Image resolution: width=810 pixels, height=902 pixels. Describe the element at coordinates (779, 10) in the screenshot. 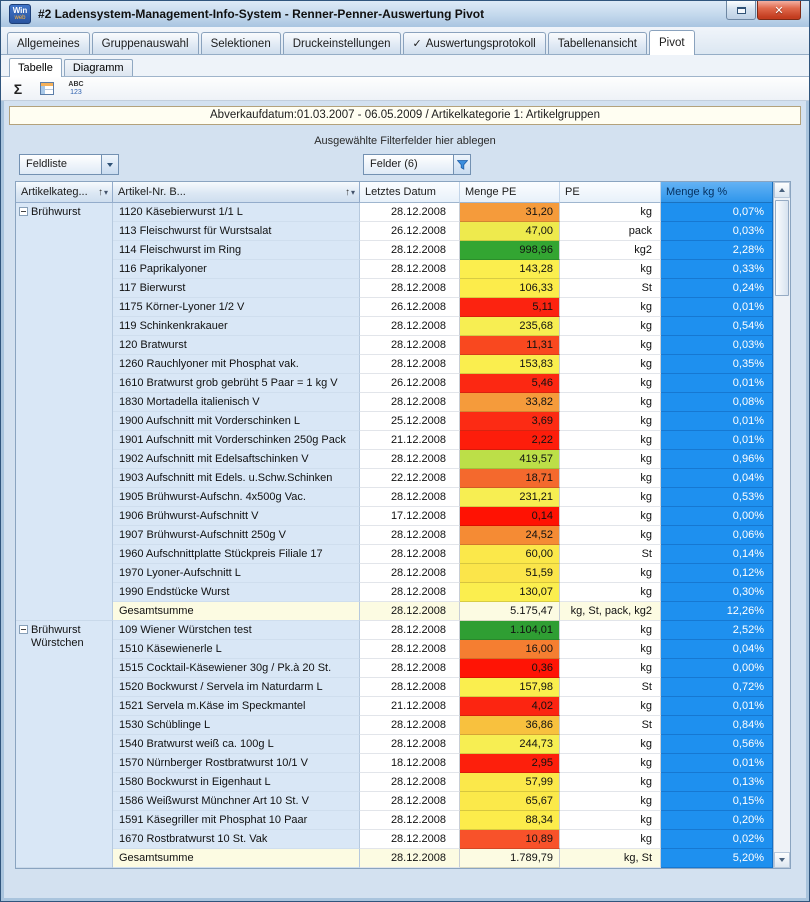

I see `close-button: ✕` at that location.